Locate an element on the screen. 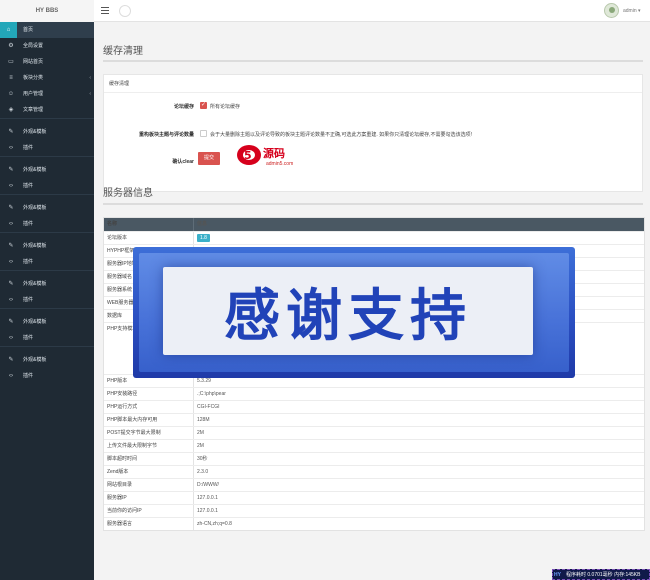  row-value: zh-CN,zh;q=0.8 is located at coordinates (214, 524).